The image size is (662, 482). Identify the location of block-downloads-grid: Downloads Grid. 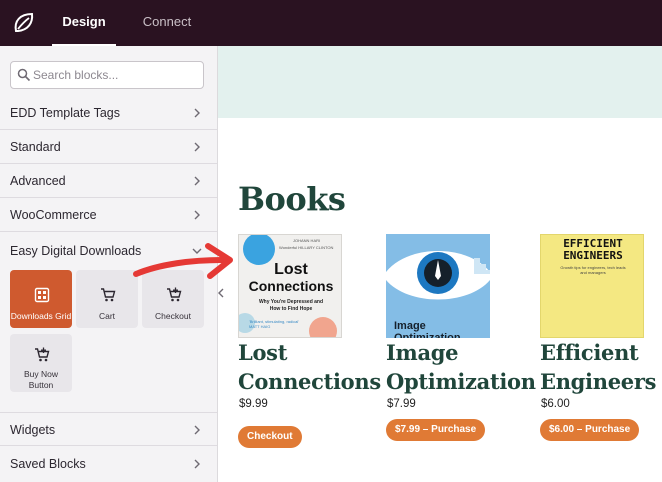
(41, 299).